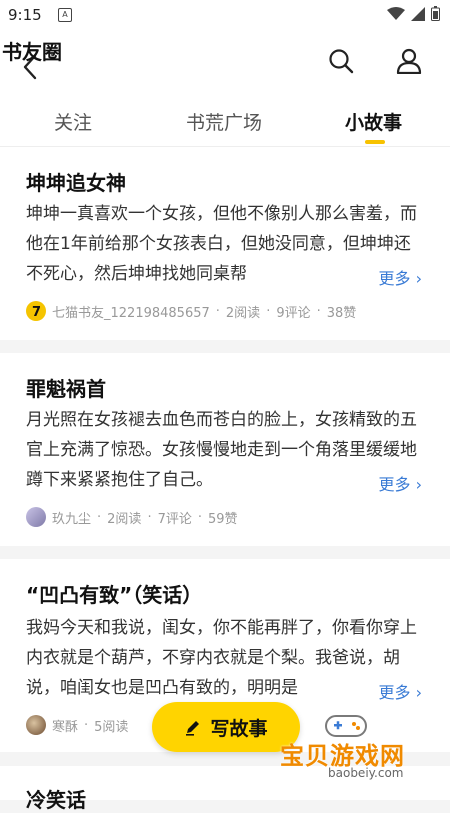  What do you see at coordinates (174, 519) in the screenshot?
I see `comment-count: 7评论` at bounding box center [174, 519].